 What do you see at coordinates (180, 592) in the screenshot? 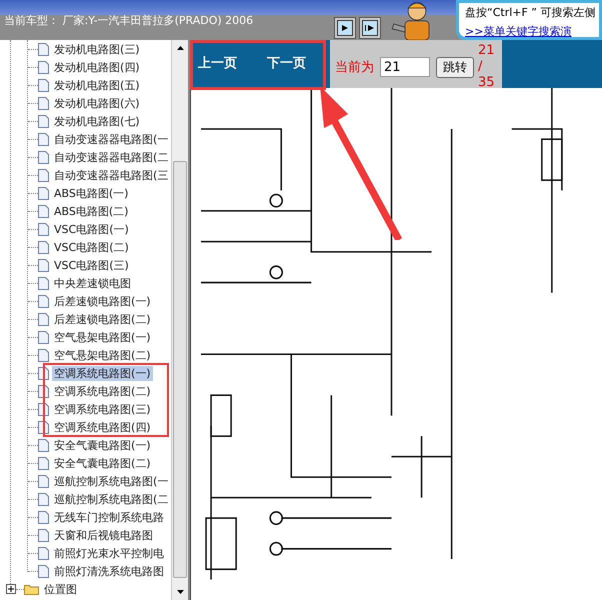
I see `scroll-down-icon` at bounding box center [180, 592].